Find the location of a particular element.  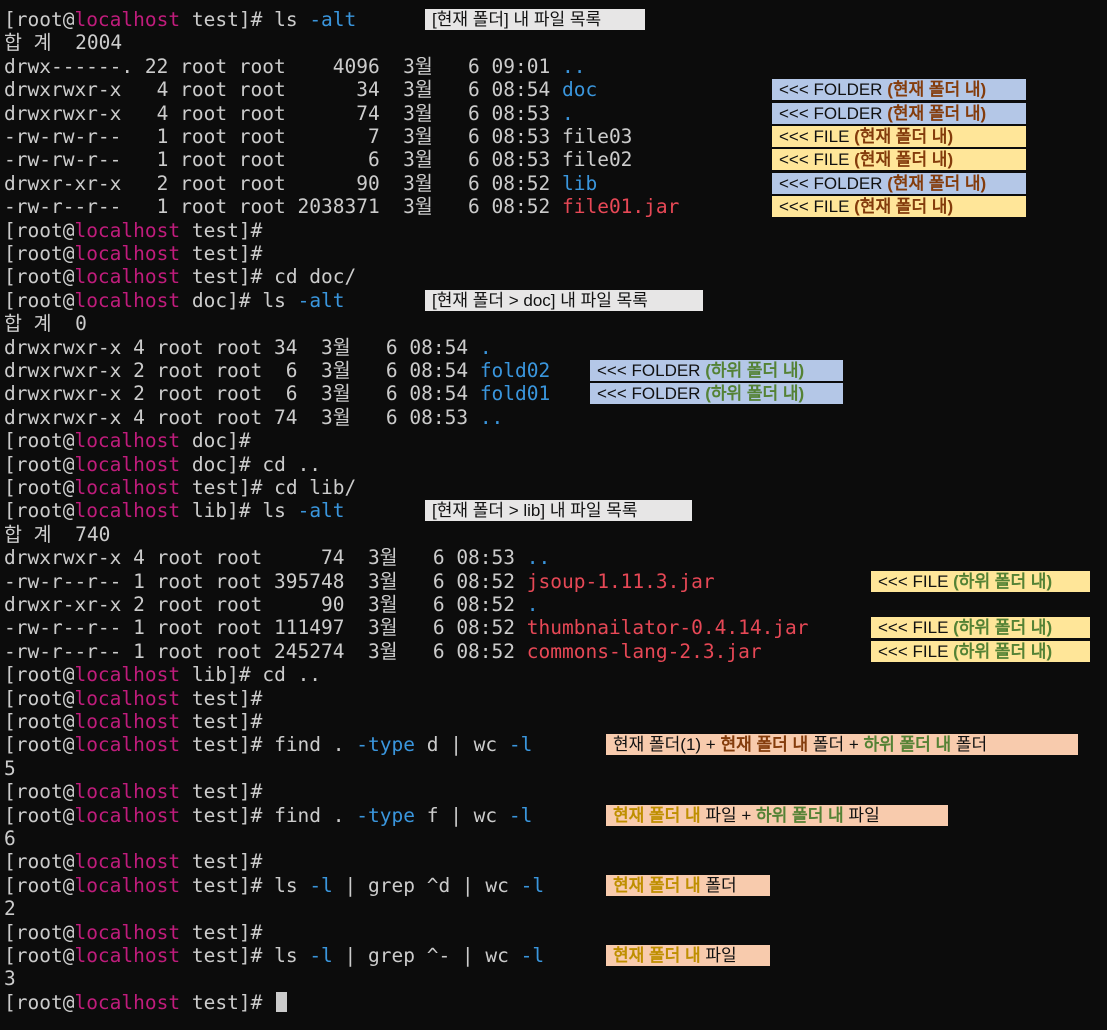

annotation-note: [현재 폴더 > lib] 내 파일 목록 is located at coordinates (558, 511).